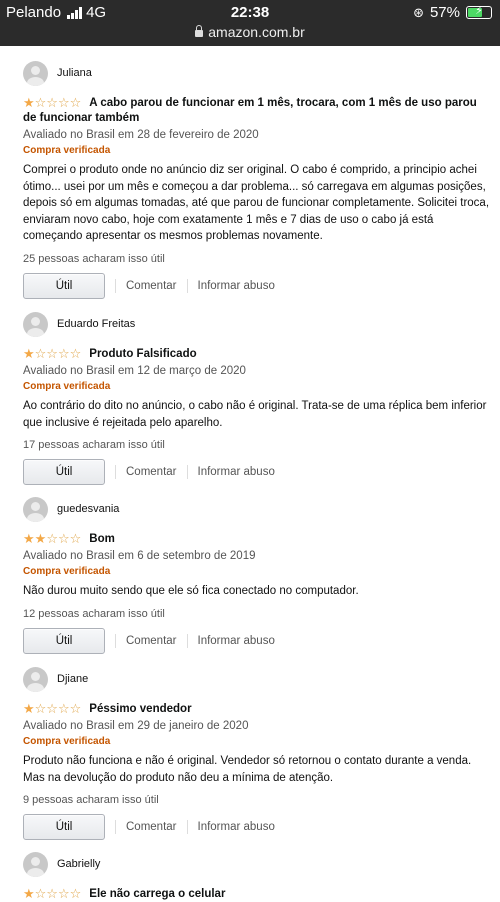 Image resolution: width=500 pixels, height=902 pixels. Describe the element at coordinates (256, 509) in the screenshot. I see `reviewer-profile: guedesvania` at that location.